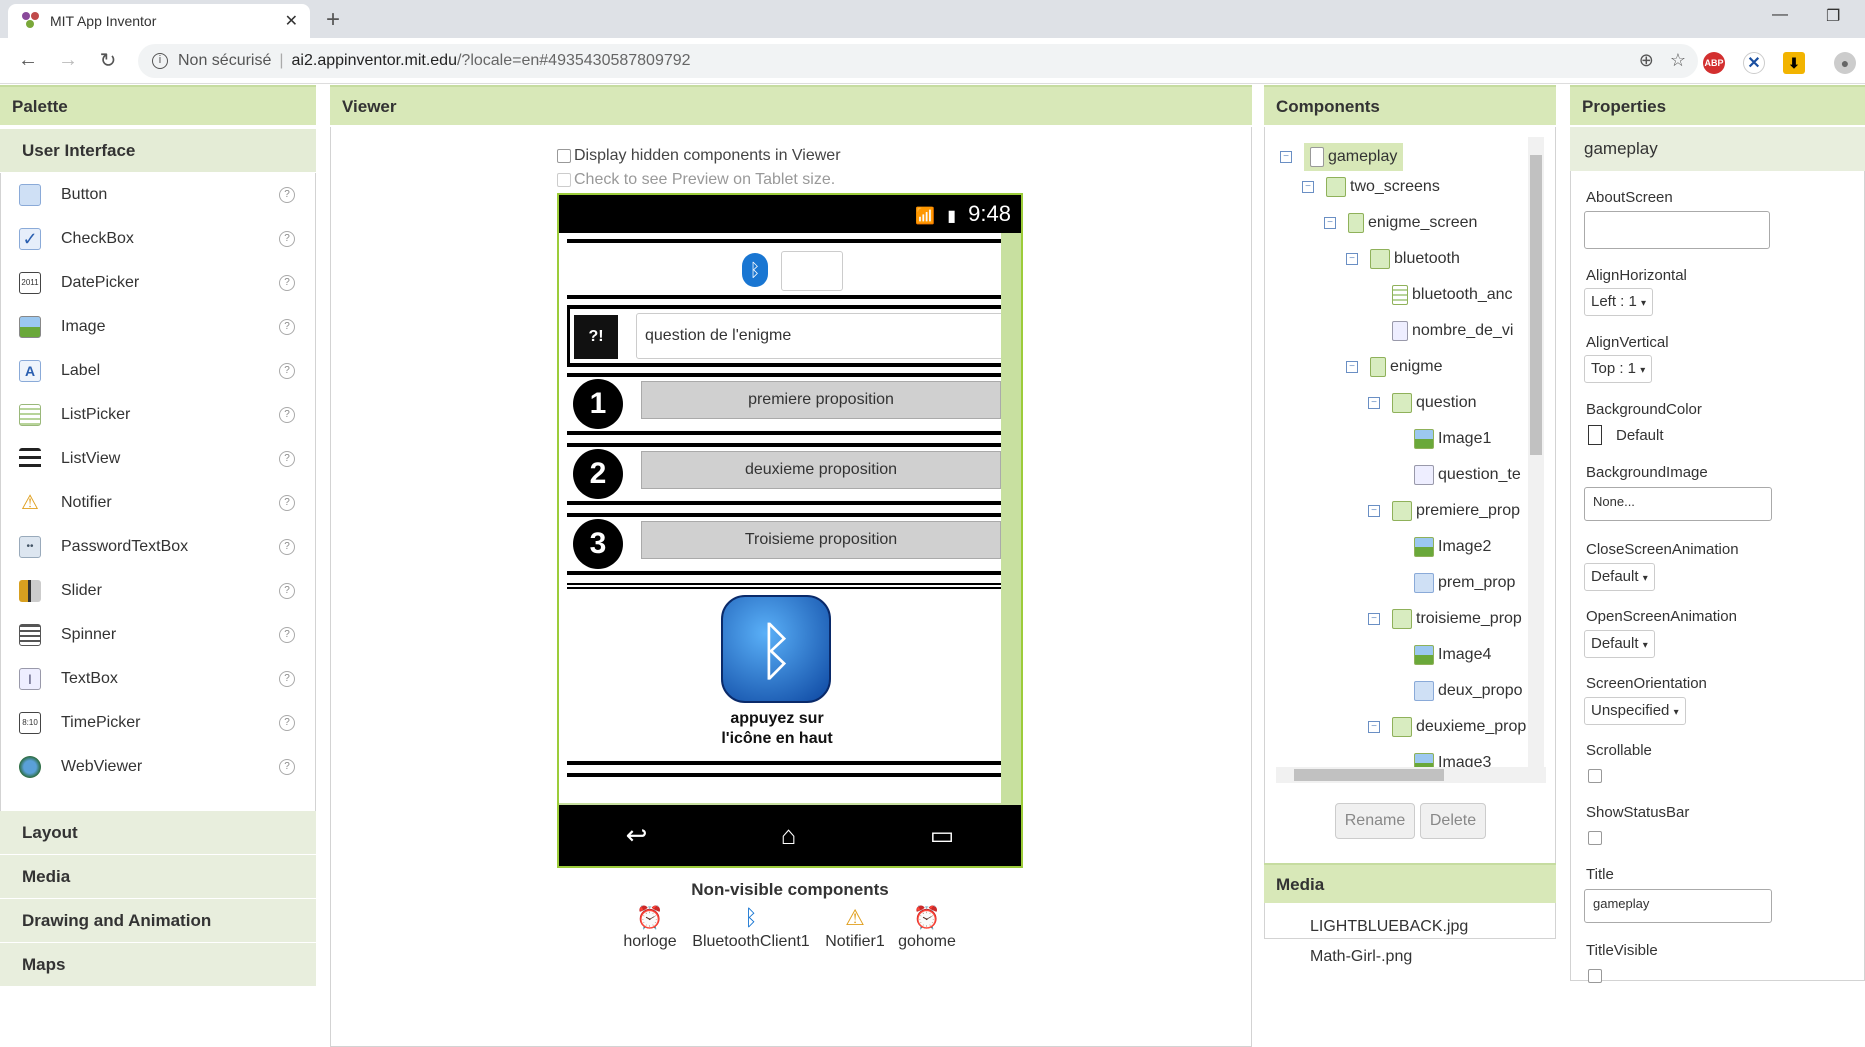 The height and width of the screenshot is (1047, 1865). Describe the element at coordinates (1389, 927) in the screenshot. I see `media-file: LIGHTBLUEBACK.jpg` at that location.